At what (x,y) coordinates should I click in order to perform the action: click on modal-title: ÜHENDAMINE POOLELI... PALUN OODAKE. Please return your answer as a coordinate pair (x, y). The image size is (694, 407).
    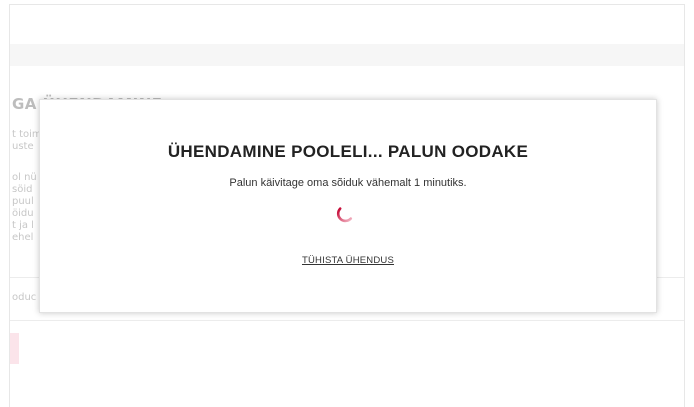
    Looking at the image, I should click on (348, 151).